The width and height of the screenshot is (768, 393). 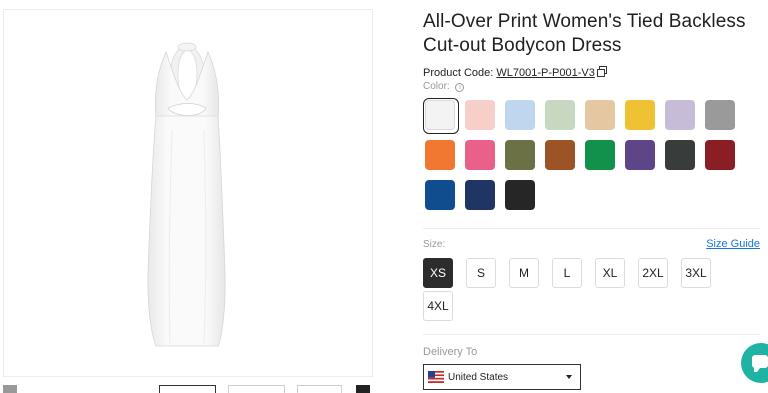 I want to click on thumbnail-prev-button, so click(x=10, y=389).